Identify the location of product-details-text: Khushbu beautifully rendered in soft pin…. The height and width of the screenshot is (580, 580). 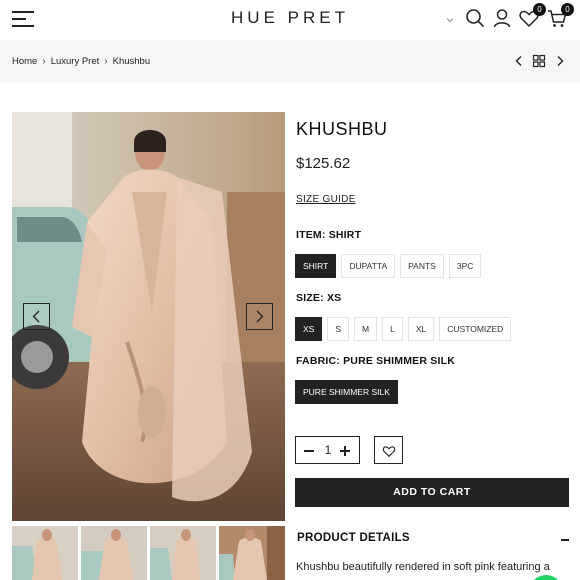
(423, 567).